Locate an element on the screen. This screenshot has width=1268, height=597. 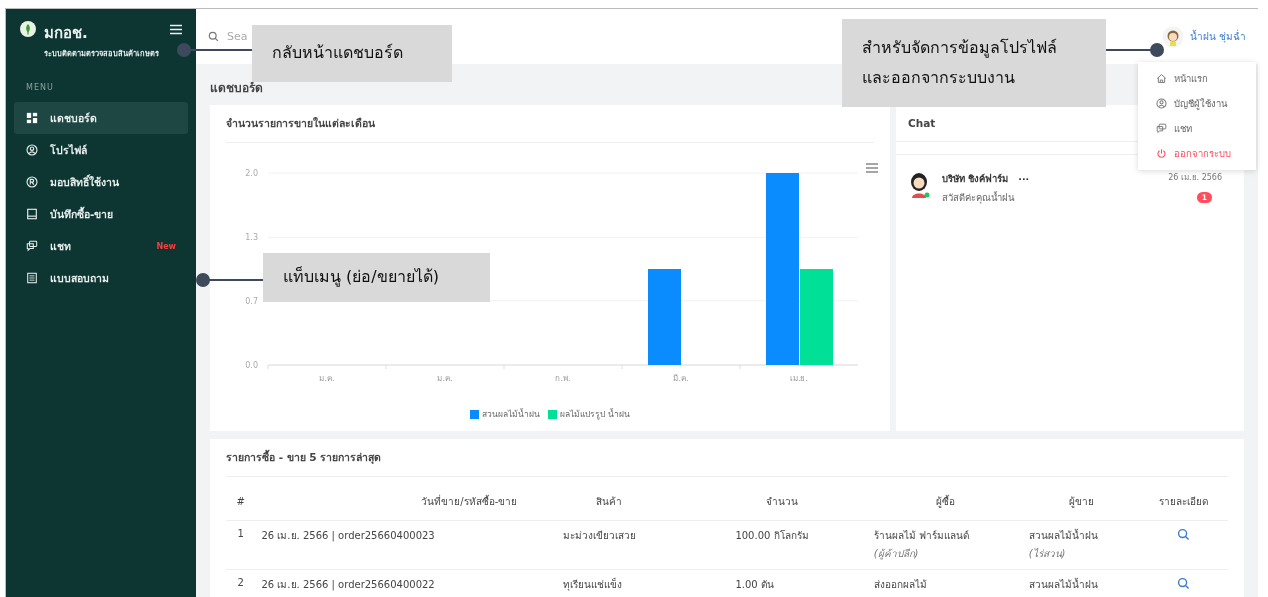
brand-name: มกอช. is located at coordinates (66, 33).